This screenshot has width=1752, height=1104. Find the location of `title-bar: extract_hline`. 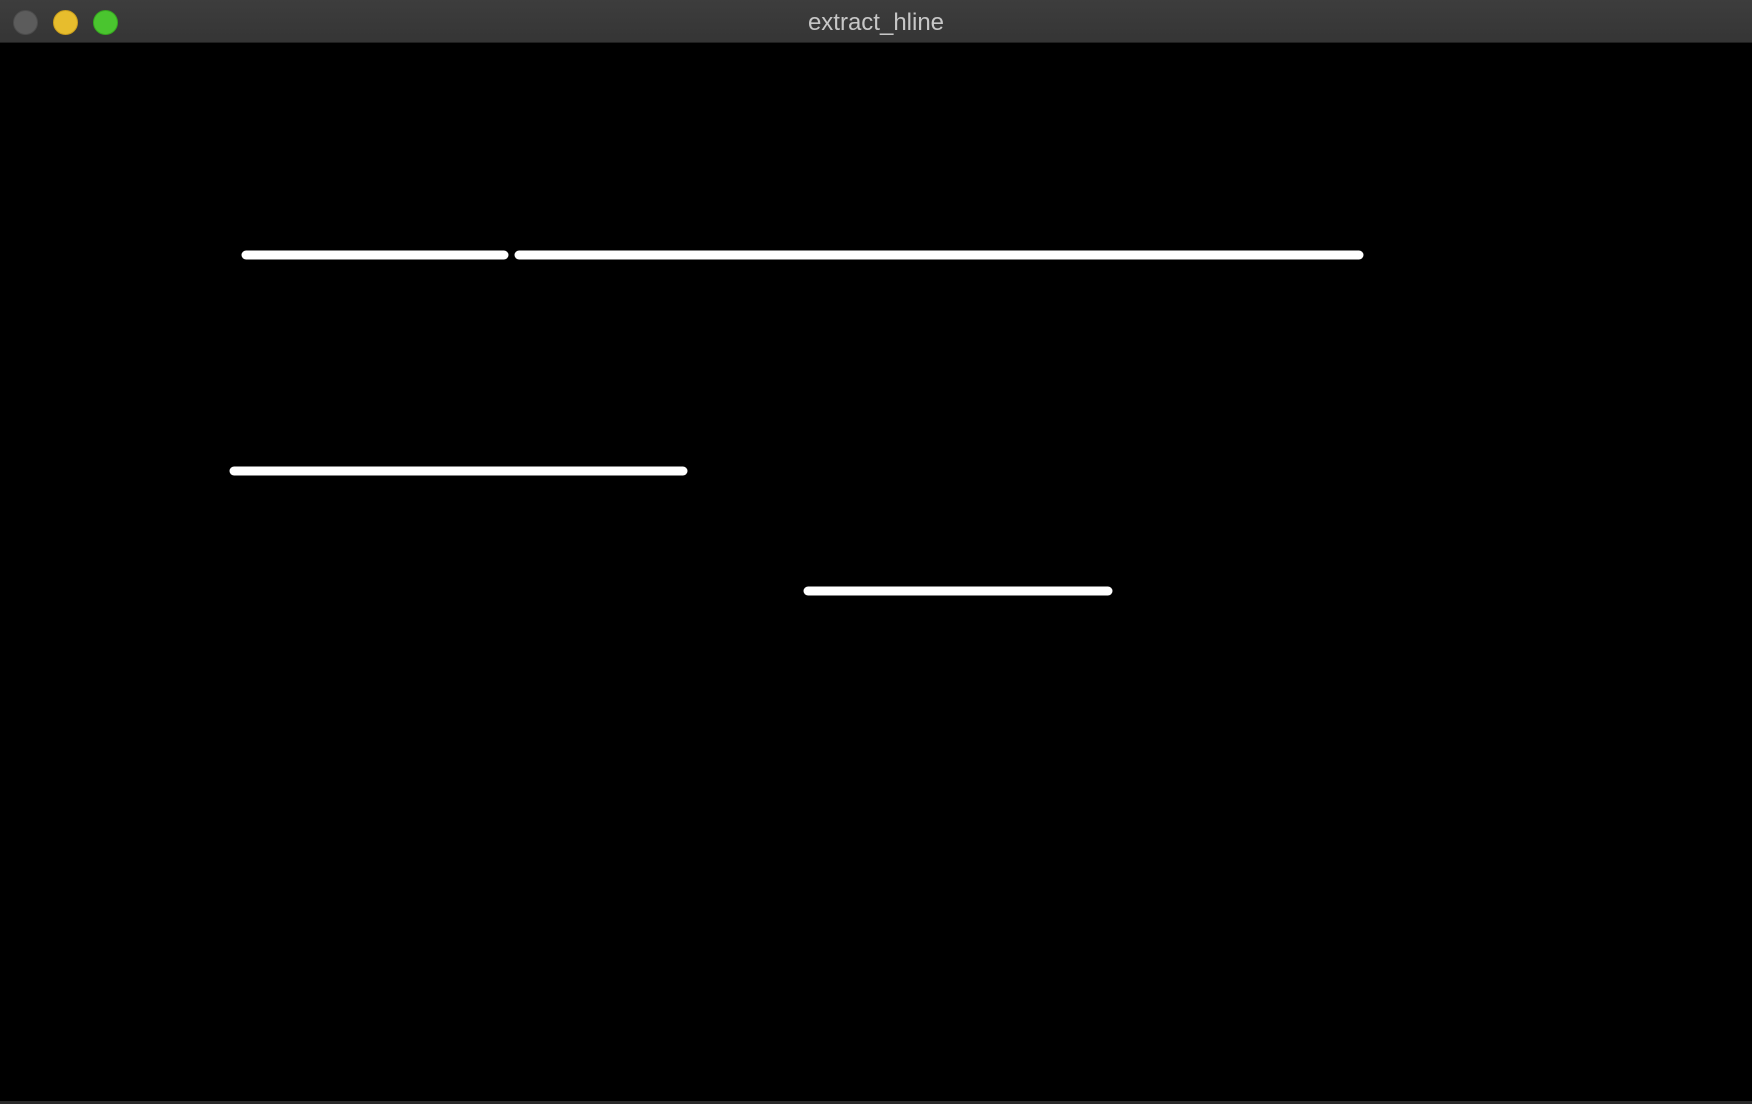

title-bar: extract_hline is located at coordinates (876, 21).